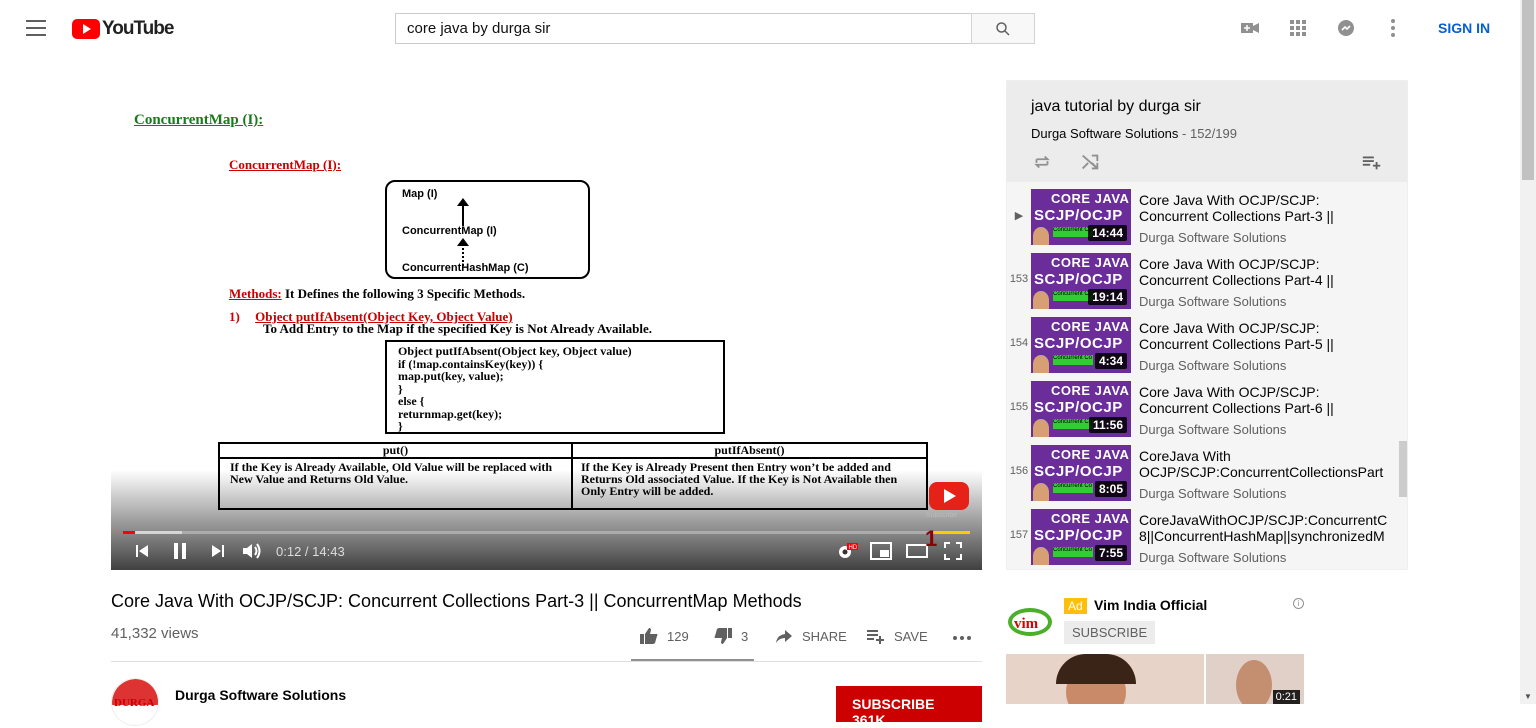 The image size is (1536, 728). I want to click on scrollbar-thumb, so click(1528, 90).